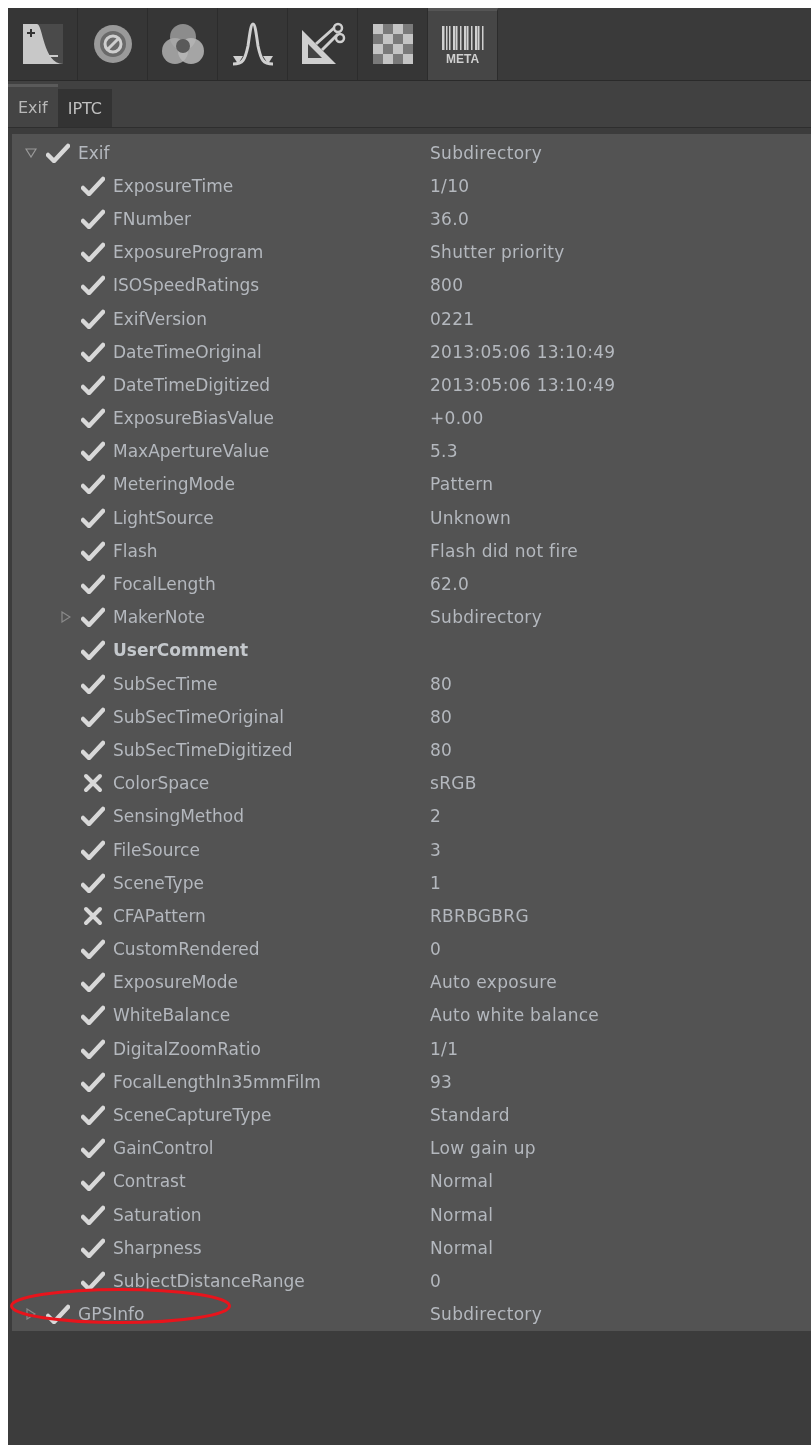  I want to click on tag-value: sRGB, so click(454, 783).